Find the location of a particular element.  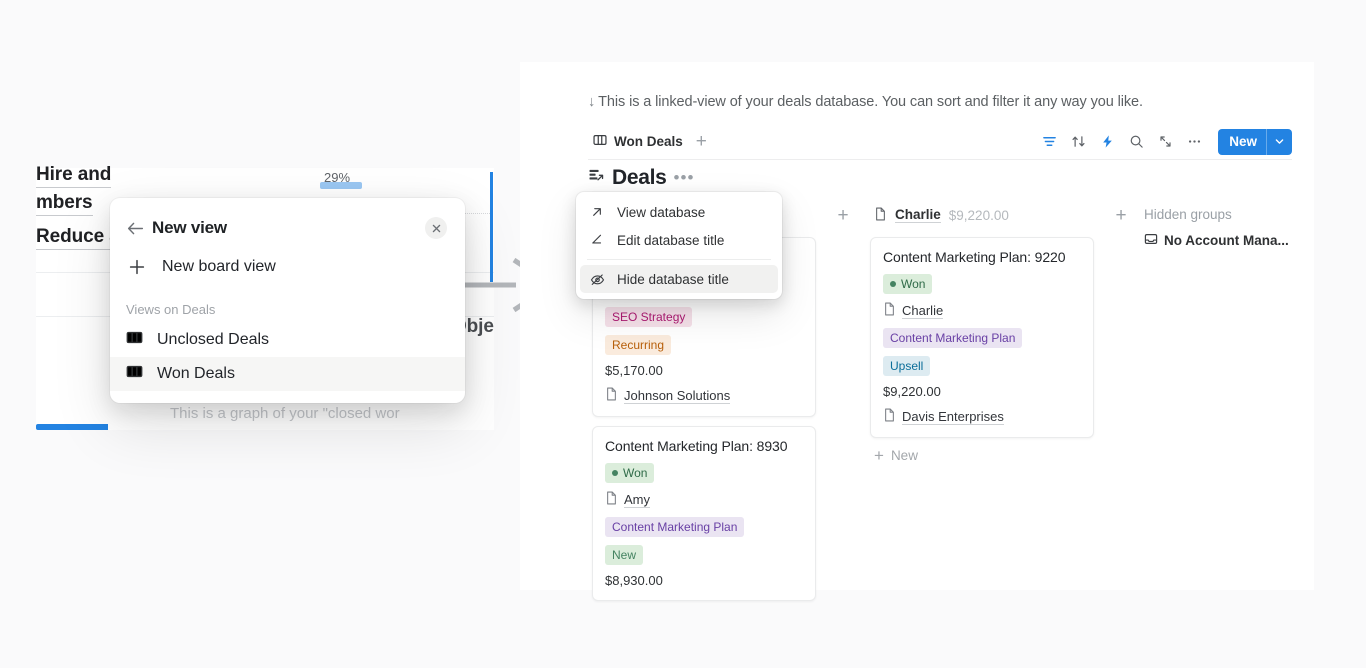

down-arrow-icon: ↓ is located at coordinates (592, 102).